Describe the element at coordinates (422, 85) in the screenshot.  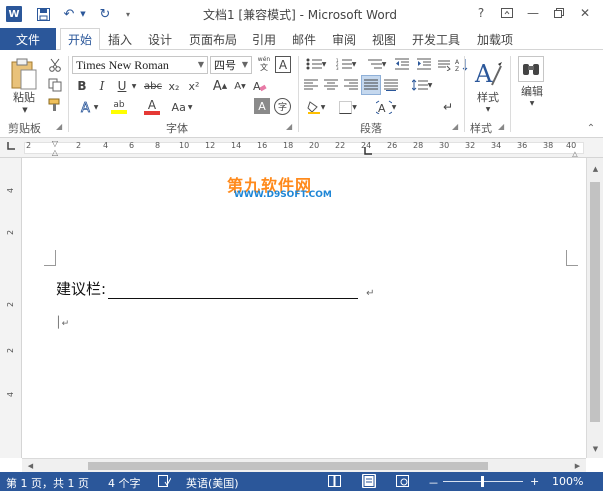
I see `line-spacing-icon: ▼` at that location.